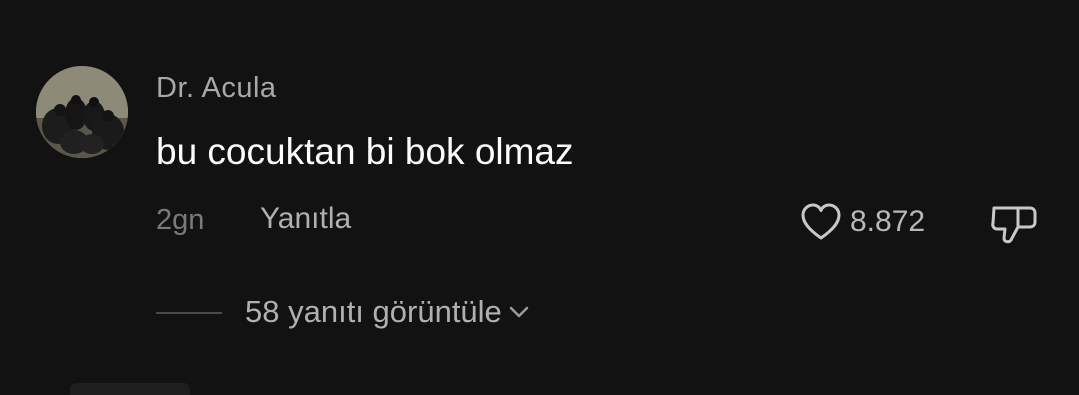 The image size is (1079, 395). Describe the element at coordinates (373, 311) in the screenshot. I see `view-replies-label: 58 yanıtı görüntüle` at that location.